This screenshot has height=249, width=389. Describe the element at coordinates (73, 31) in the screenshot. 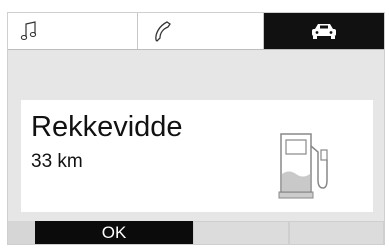

I see `tab-media` at that location.